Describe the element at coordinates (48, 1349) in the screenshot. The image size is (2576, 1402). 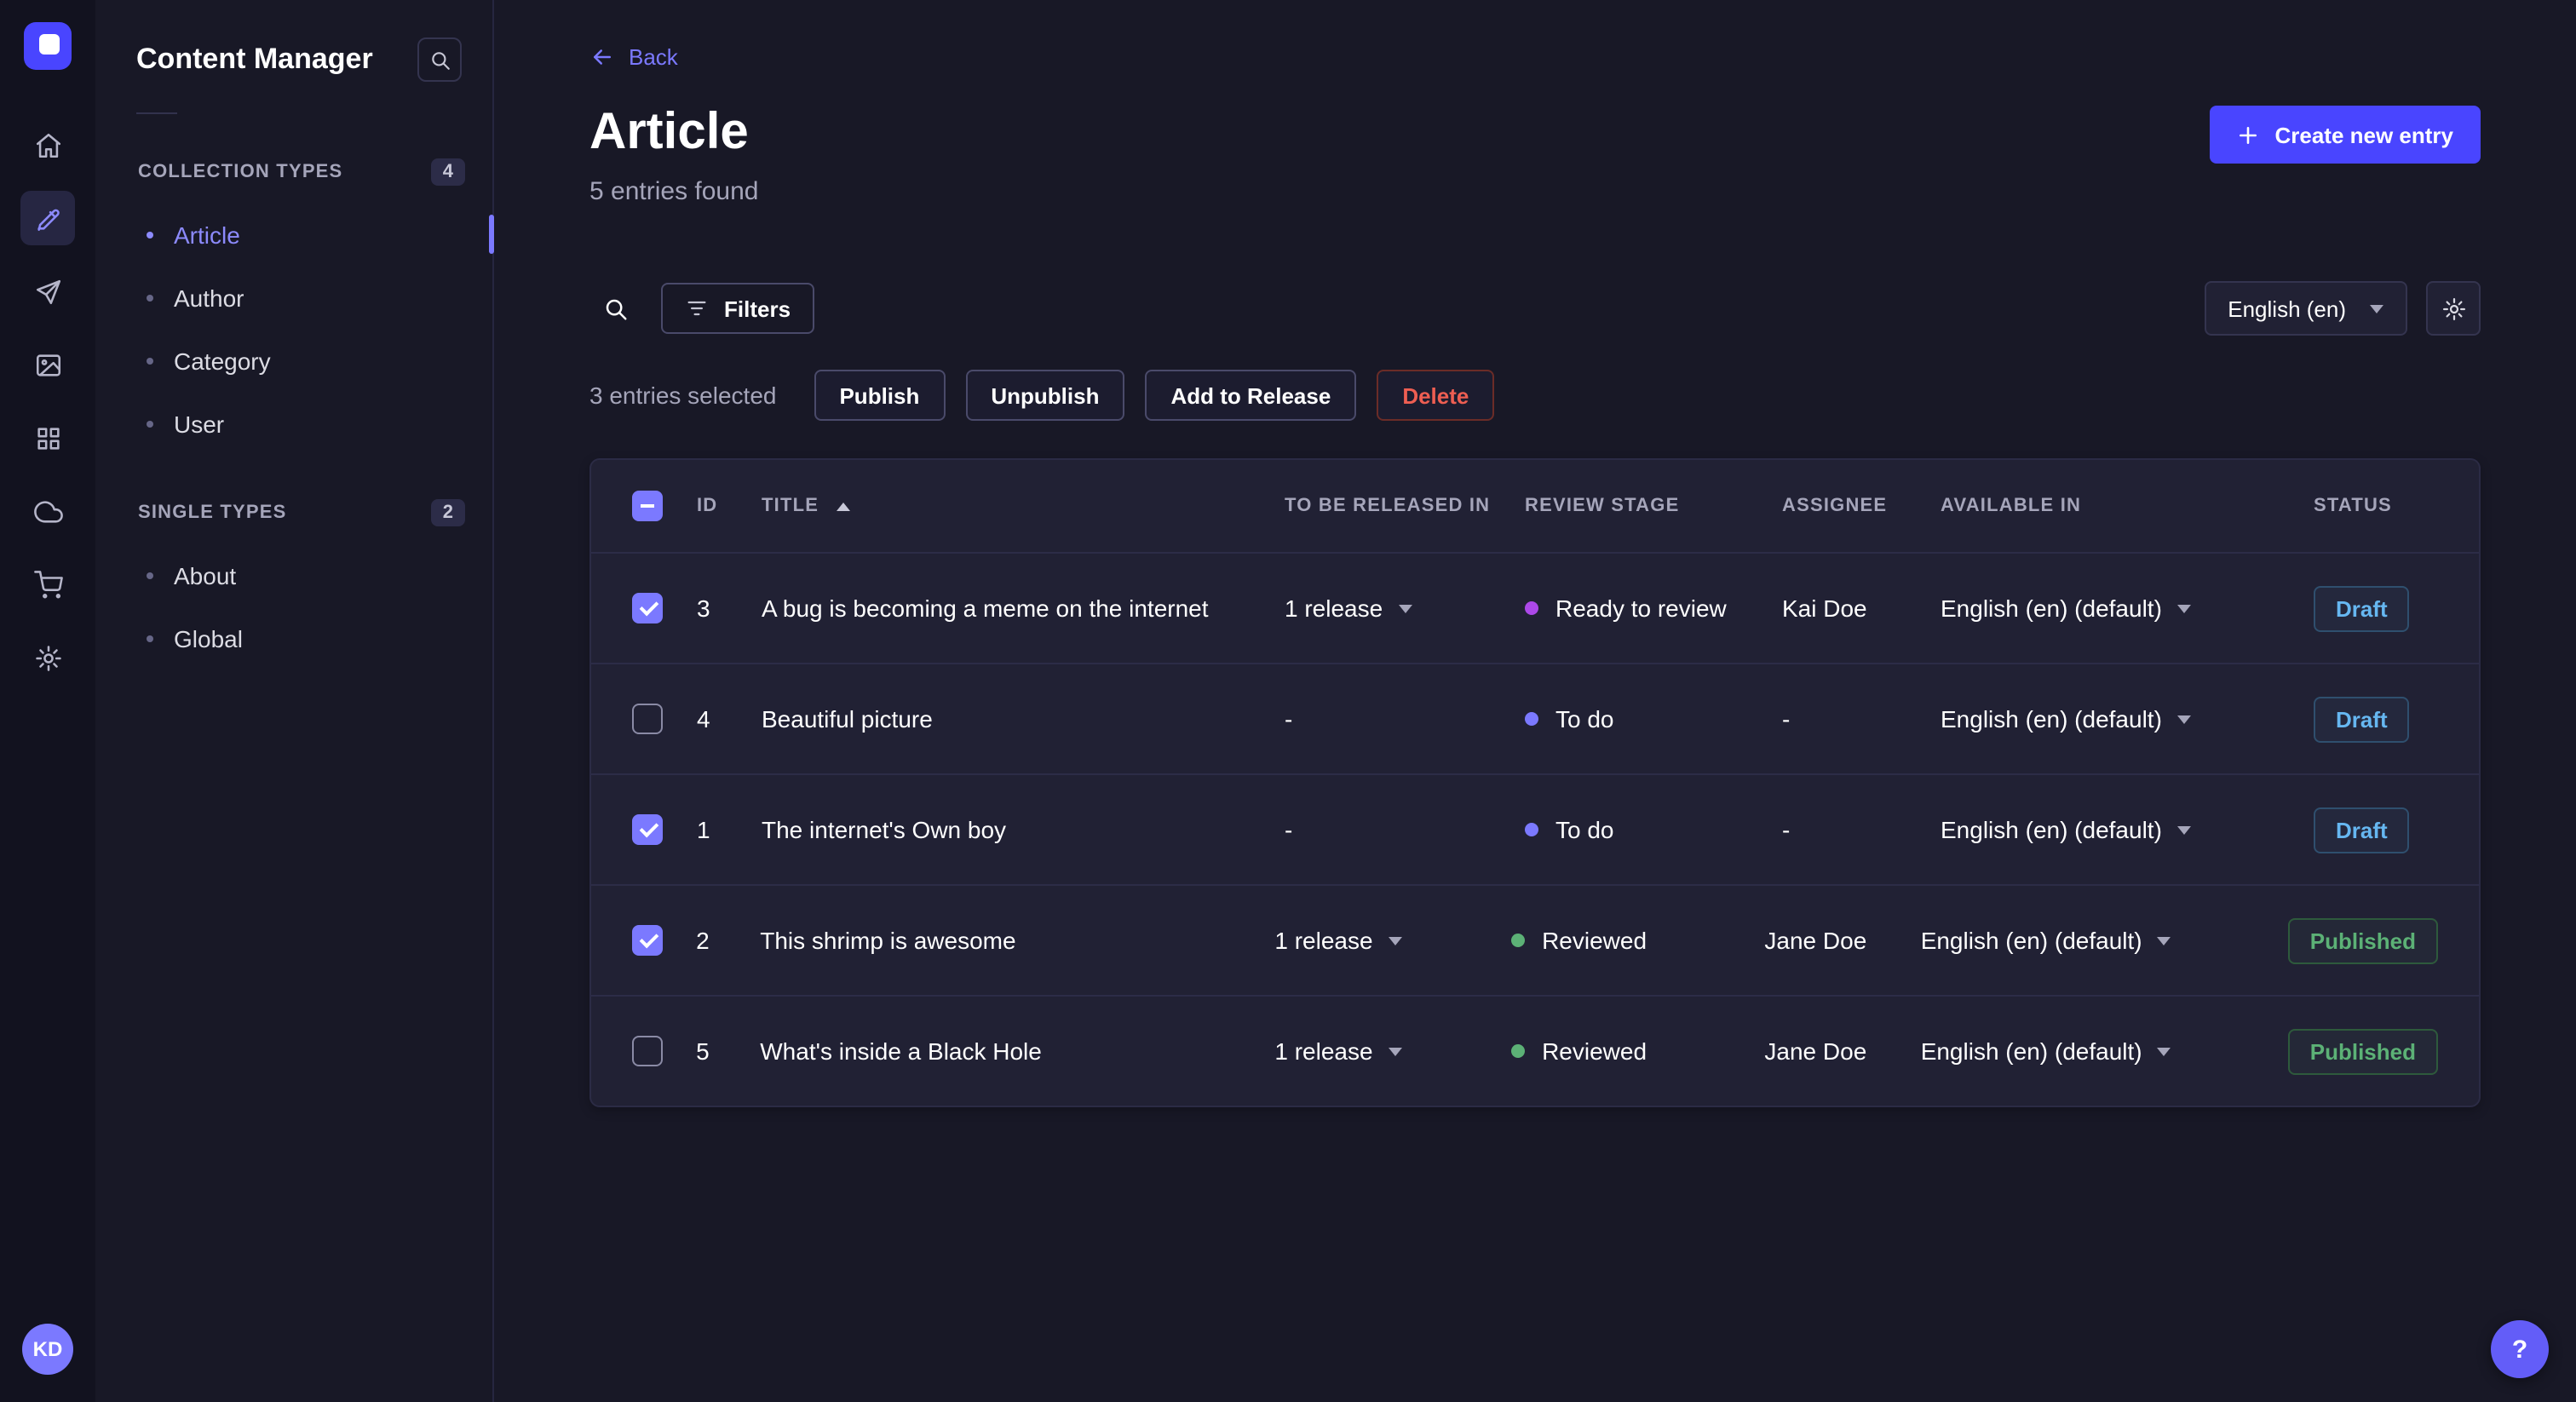
I see `avatar: KD` at that location.